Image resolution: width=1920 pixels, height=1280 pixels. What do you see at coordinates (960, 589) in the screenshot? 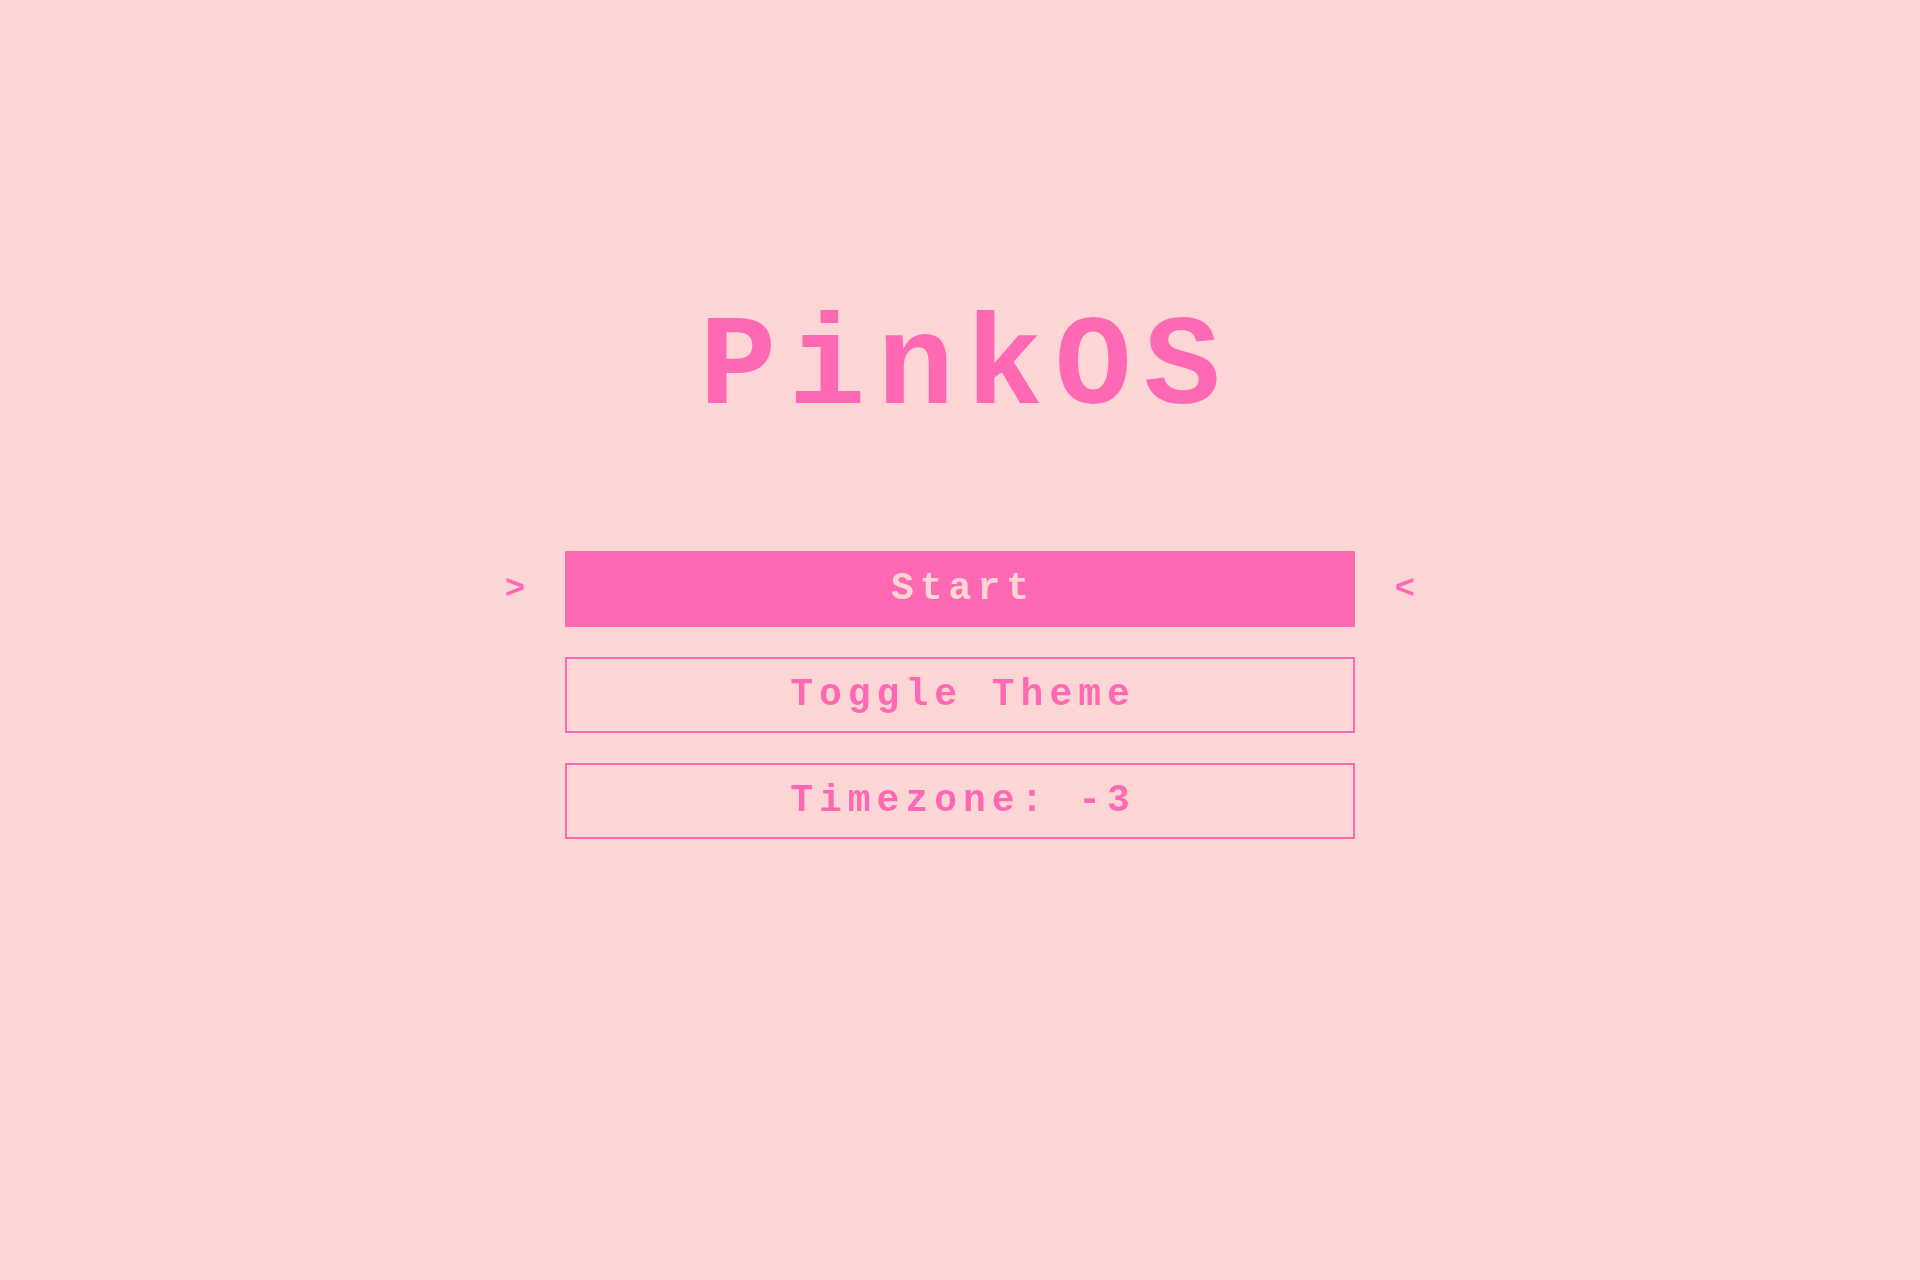
I see `menu-button: Start` at bounding box center [960, 589].